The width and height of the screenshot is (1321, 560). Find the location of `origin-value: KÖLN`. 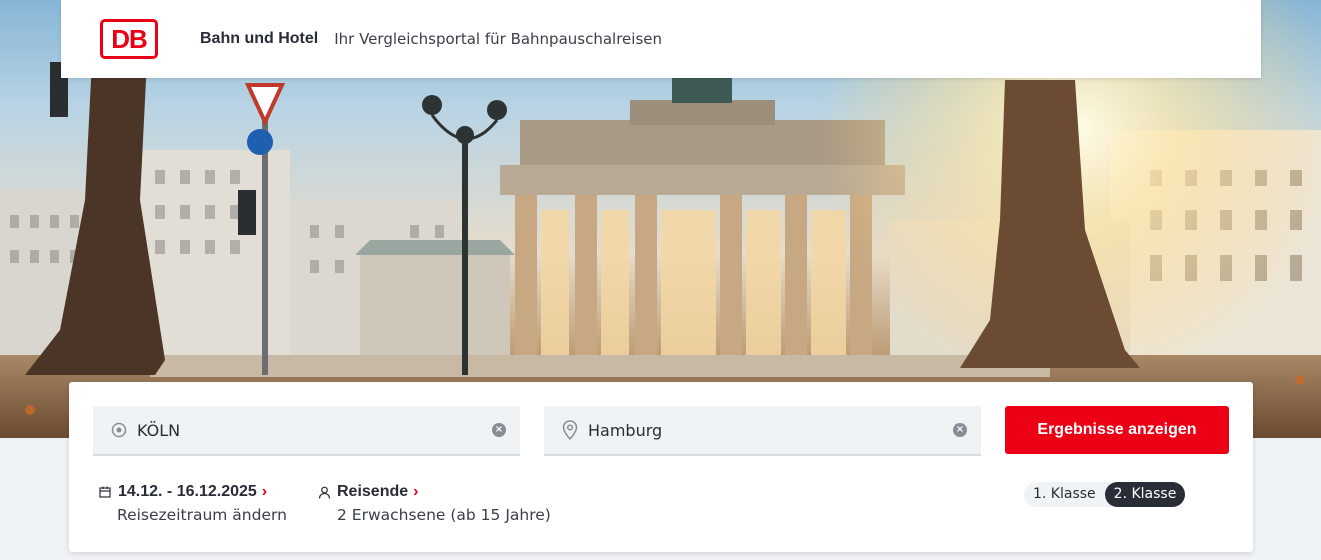

origin-value: KÖLN is located at coordinates (159, 430).